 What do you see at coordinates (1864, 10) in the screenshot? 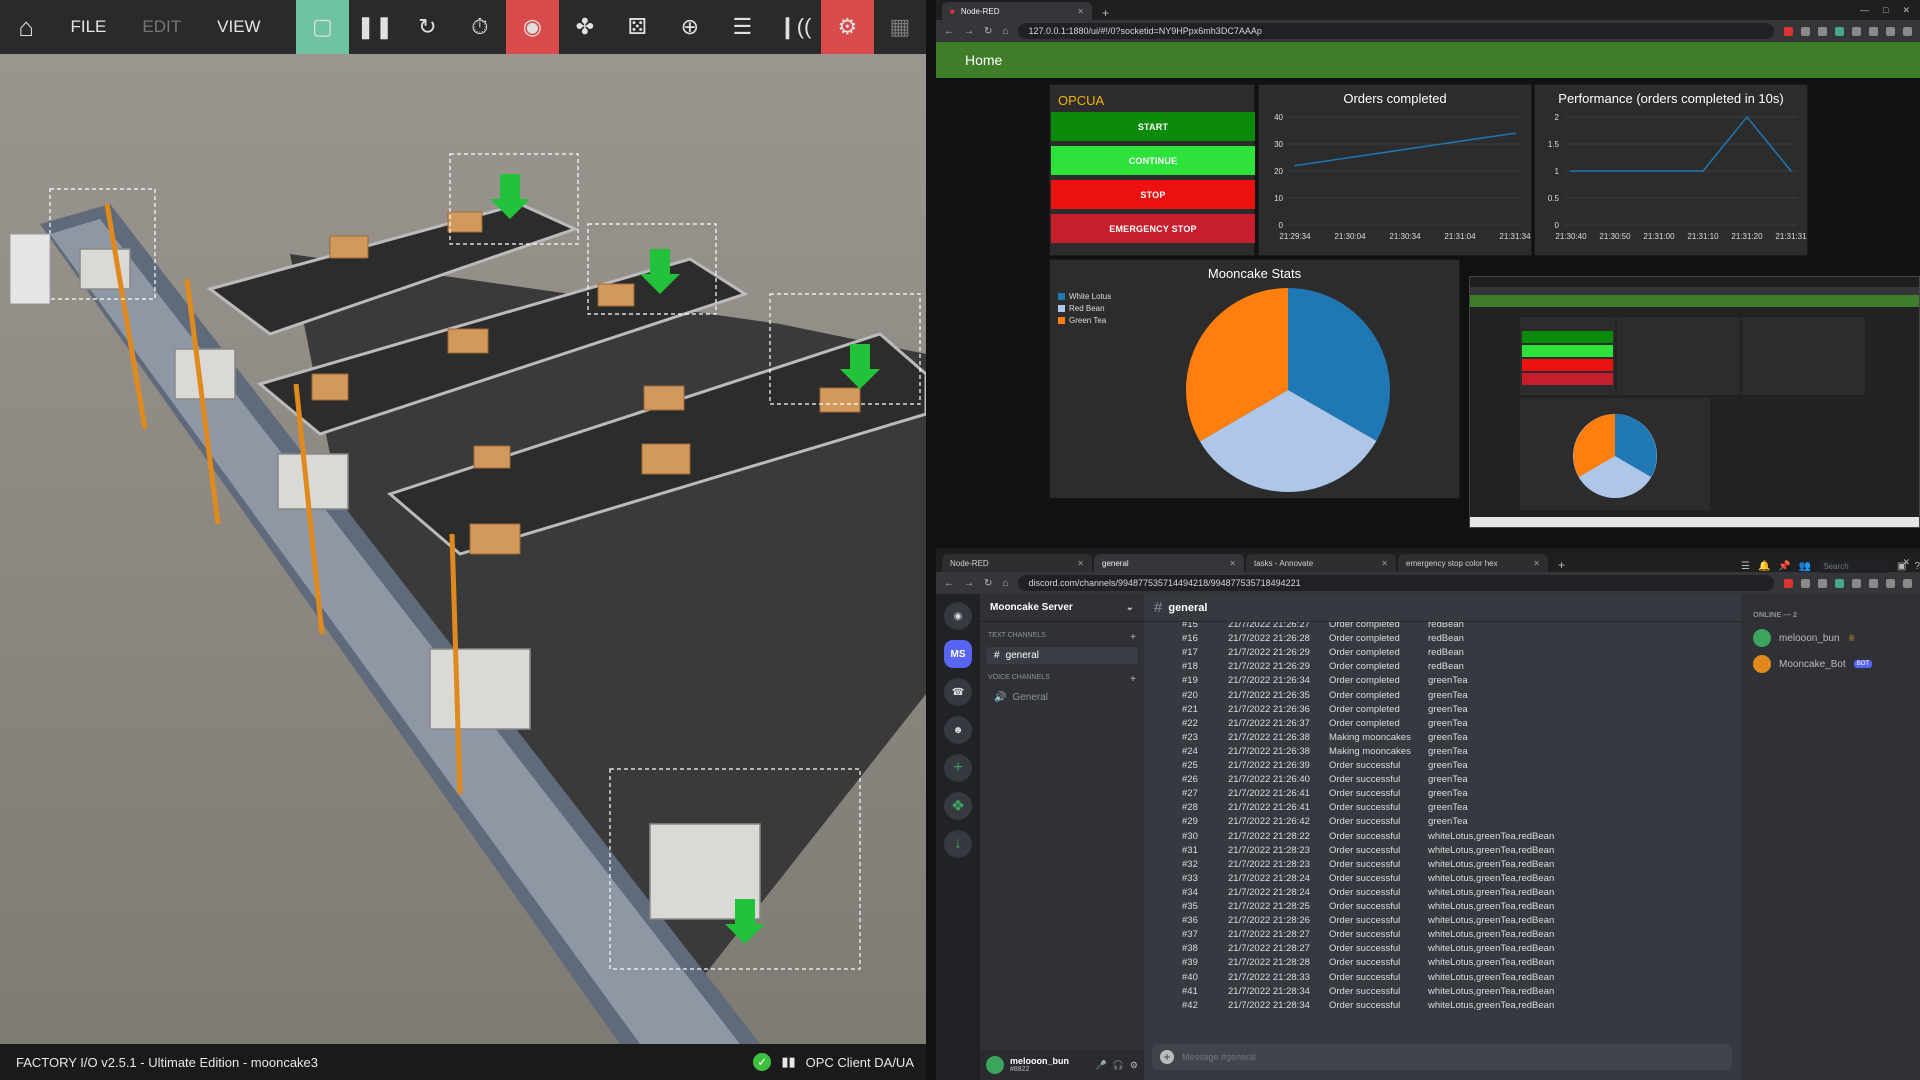
I see `minimize-icon: —` at bounding box center [1864, 10].